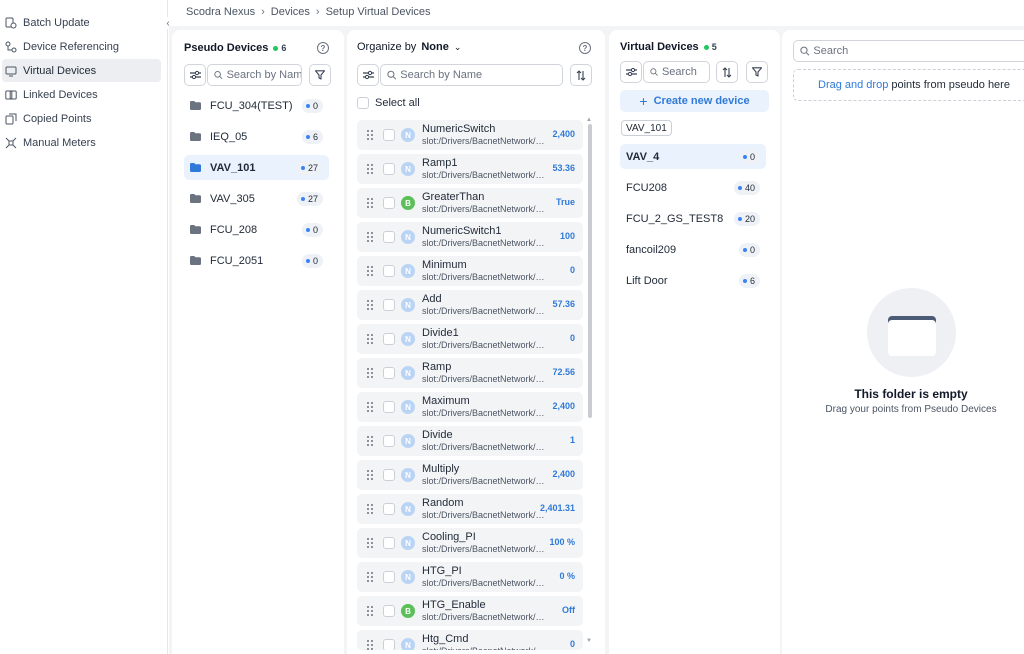 This screenshot has width=1024, height=654. I want to click on virtual-device-item: fancoil209 0, so click(693, 249).